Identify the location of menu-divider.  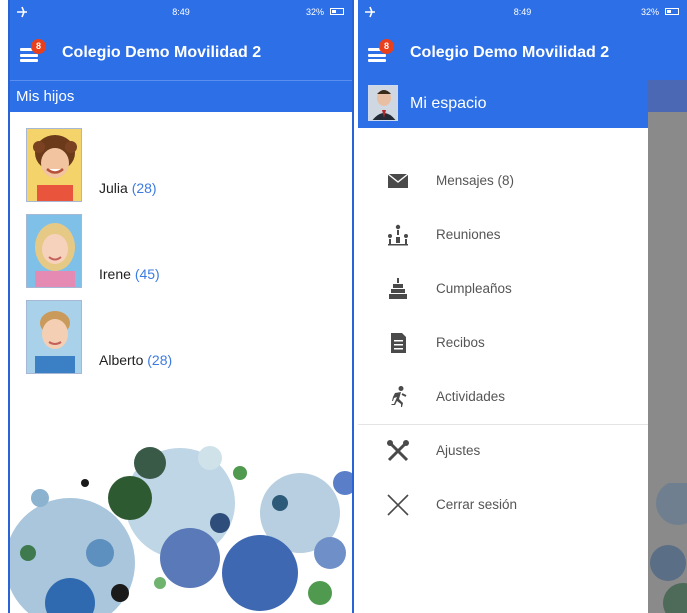
(503, 424).